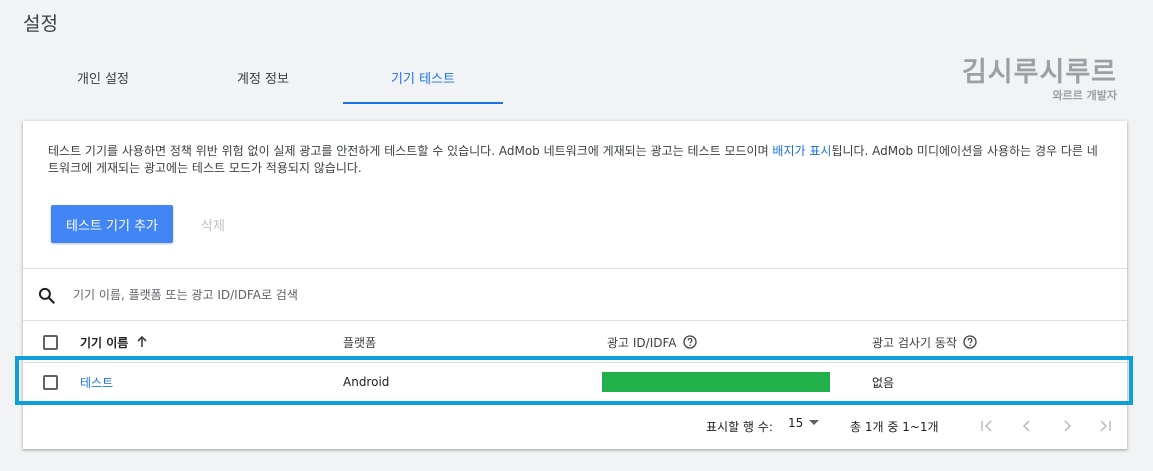 This screenshot has height=471, width=1153. Describe the element at coordinates (360, 342) in the screenshot. I see `column-platform: 플랫폼` at that location.